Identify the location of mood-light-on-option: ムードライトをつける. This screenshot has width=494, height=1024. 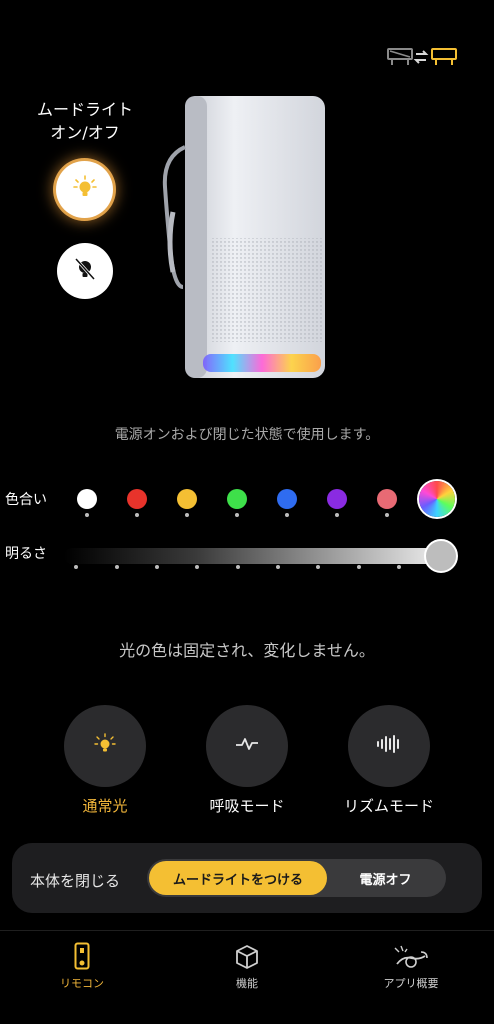
(238, 878).